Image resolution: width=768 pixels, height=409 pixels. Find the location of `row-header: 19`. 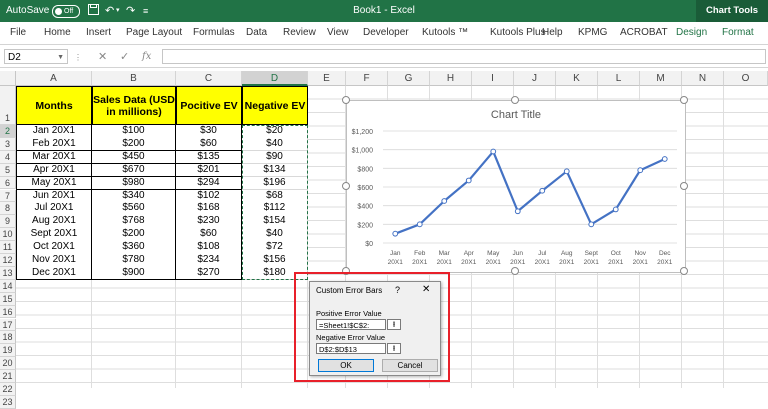

row-header: 19 is located at coordinates (8, 351).